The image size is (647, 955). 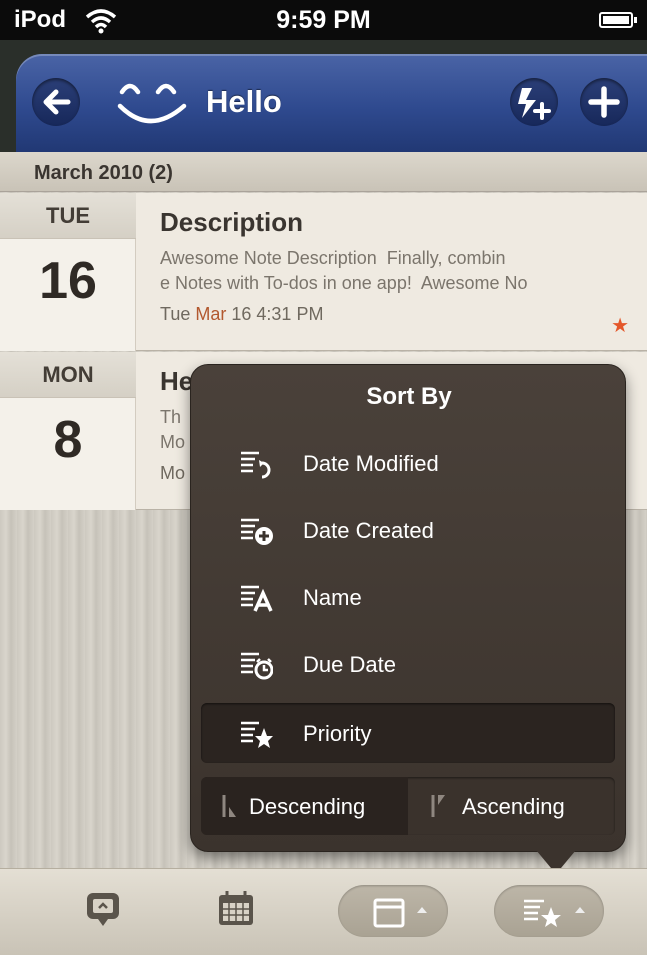 I want to click on date-filter-icon, so click(x=389, y=913).